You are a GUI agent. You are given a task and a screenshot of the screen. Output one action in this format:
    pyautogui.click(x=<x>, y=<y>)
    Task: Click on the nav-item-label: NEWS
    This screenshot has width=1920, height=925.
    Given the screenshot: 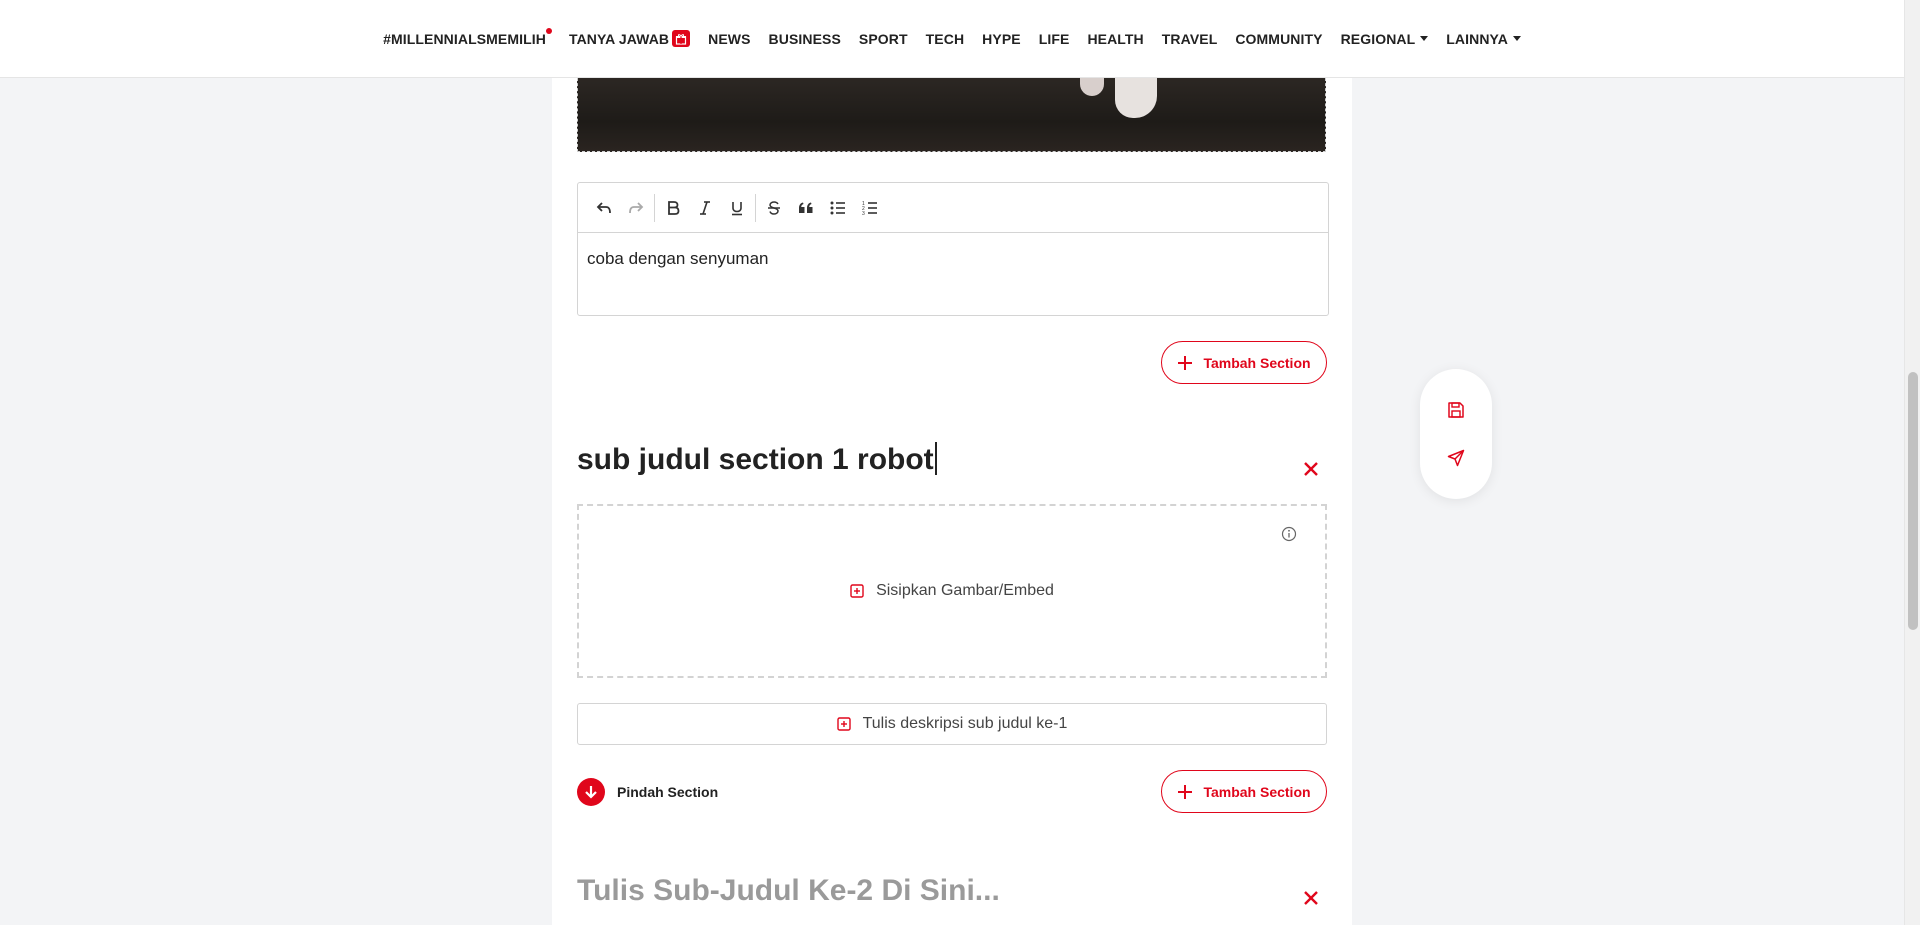 What is the action you would take?
    pyautogui.click(x=729, y=38)
    